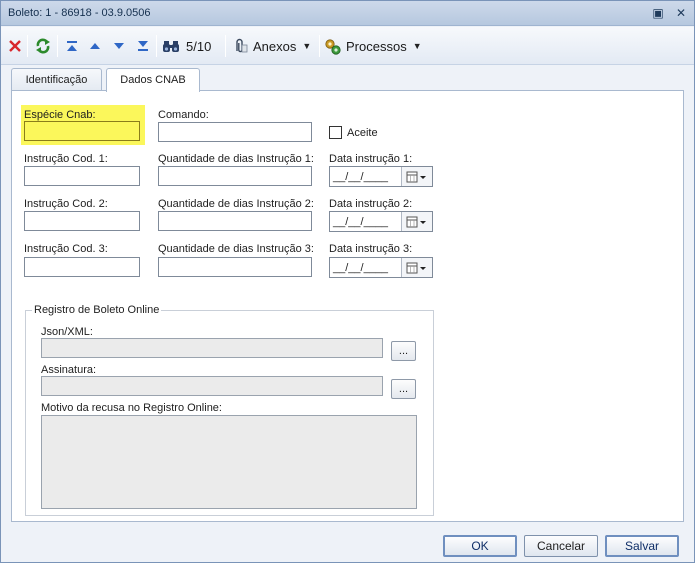 Image resolution: width=695 pixels, height=563 pixels. Describe the element at coordinates (561, 546) in the screenshot. I see `cancel-button: Cancelar` at that location.